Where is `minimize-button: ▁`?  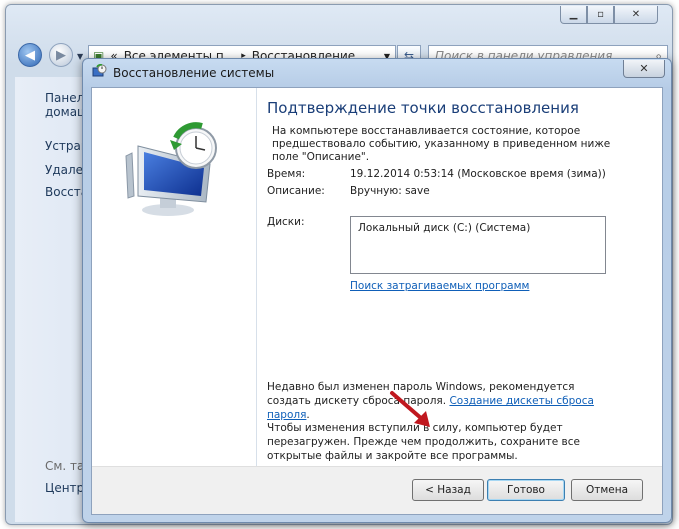 minimize-button: ▁ is located at coordinates (573, 15).